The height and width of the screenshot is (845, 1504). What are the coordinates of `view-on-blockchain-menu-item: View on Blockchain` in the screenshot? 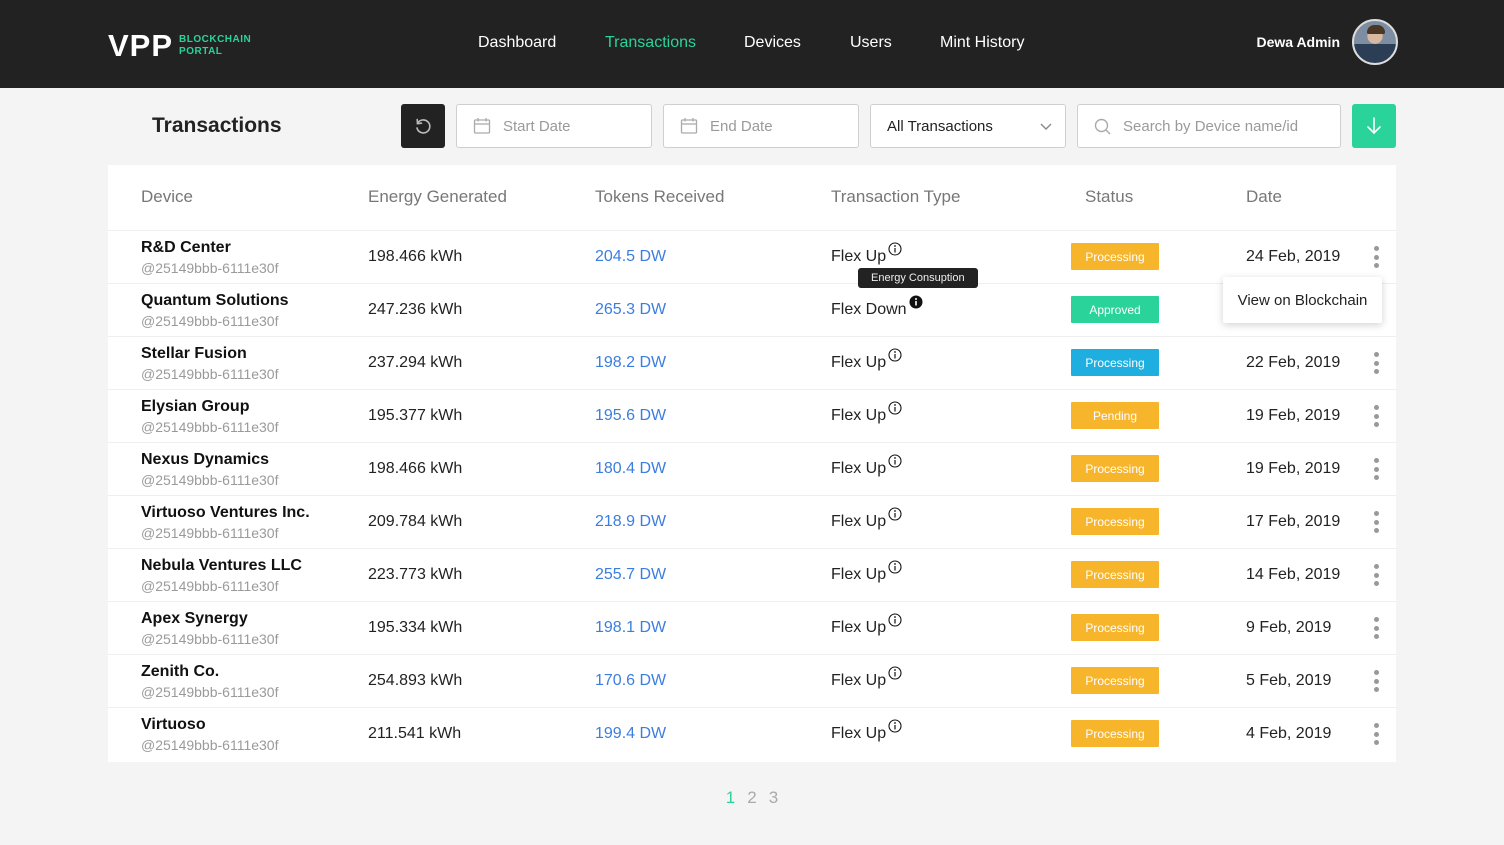 It's located at (1302, 300).